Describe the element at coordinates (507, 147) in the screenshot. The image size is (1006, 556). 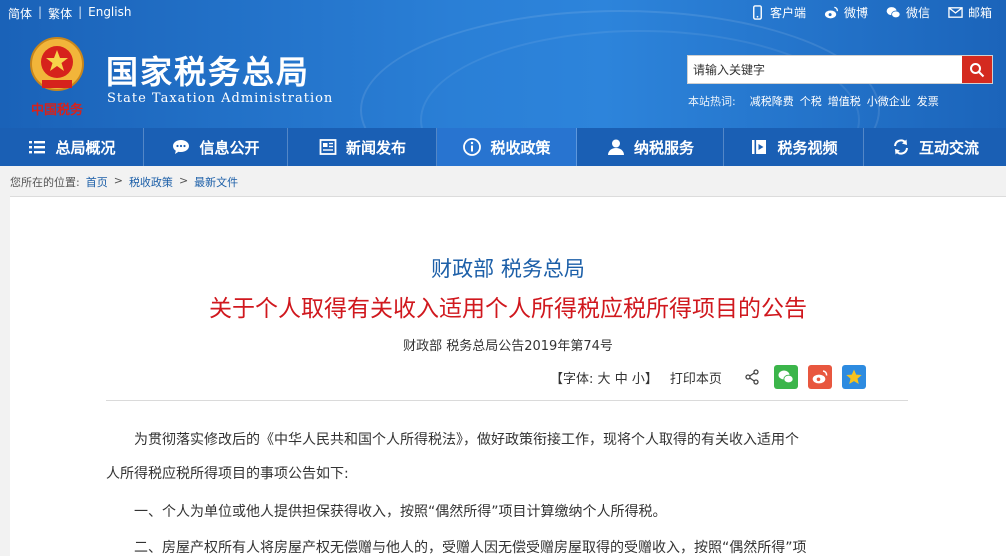
I see `nav-item-tax-policy: 税收政策` at that location.